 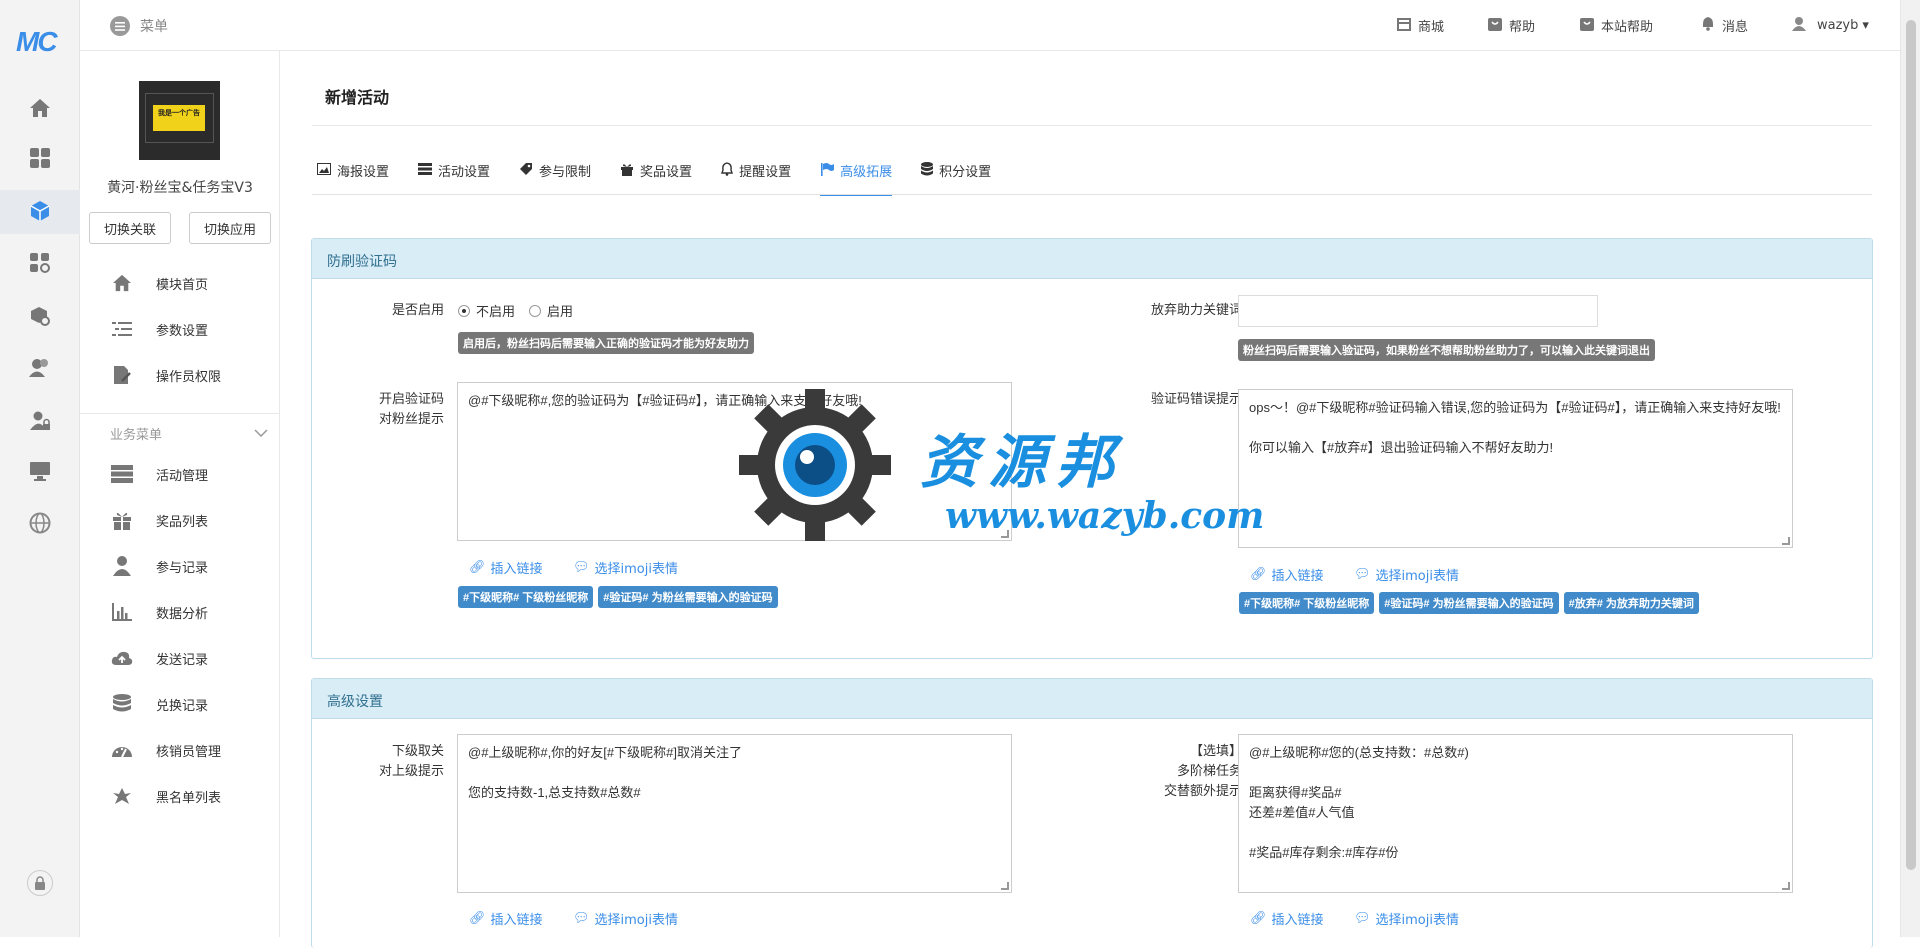 What do you see at coordinates (1258, 918) in the screenshot?
I see `link-icon: 🔗︎` at bounding box center [1258, 918].